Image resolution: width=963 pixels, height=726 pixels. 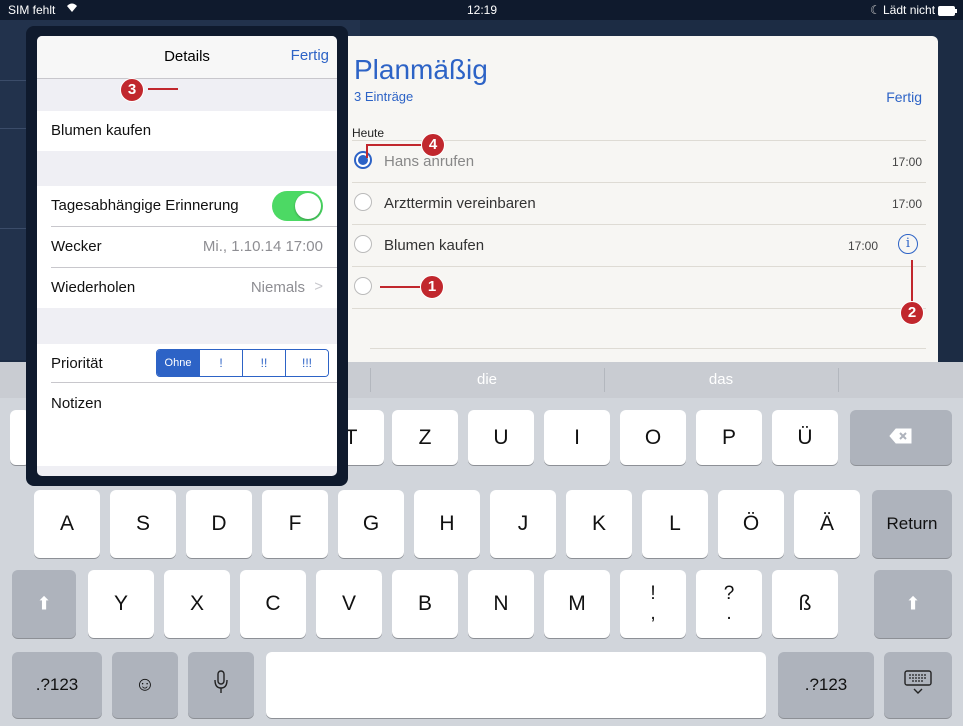 What do you see at coordinates (187, 424) in the screenshot?
I see `notes-field: Notizen` at bounding box center [187, 424].